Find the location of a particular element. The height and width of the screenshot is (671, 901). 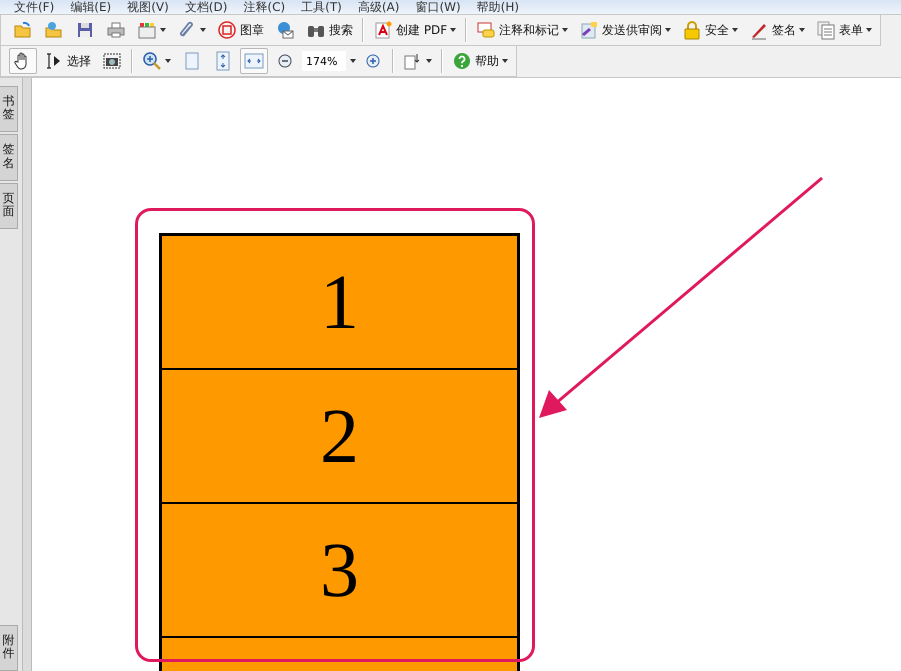

open-folder-icon is located at coordinates (23, 30).